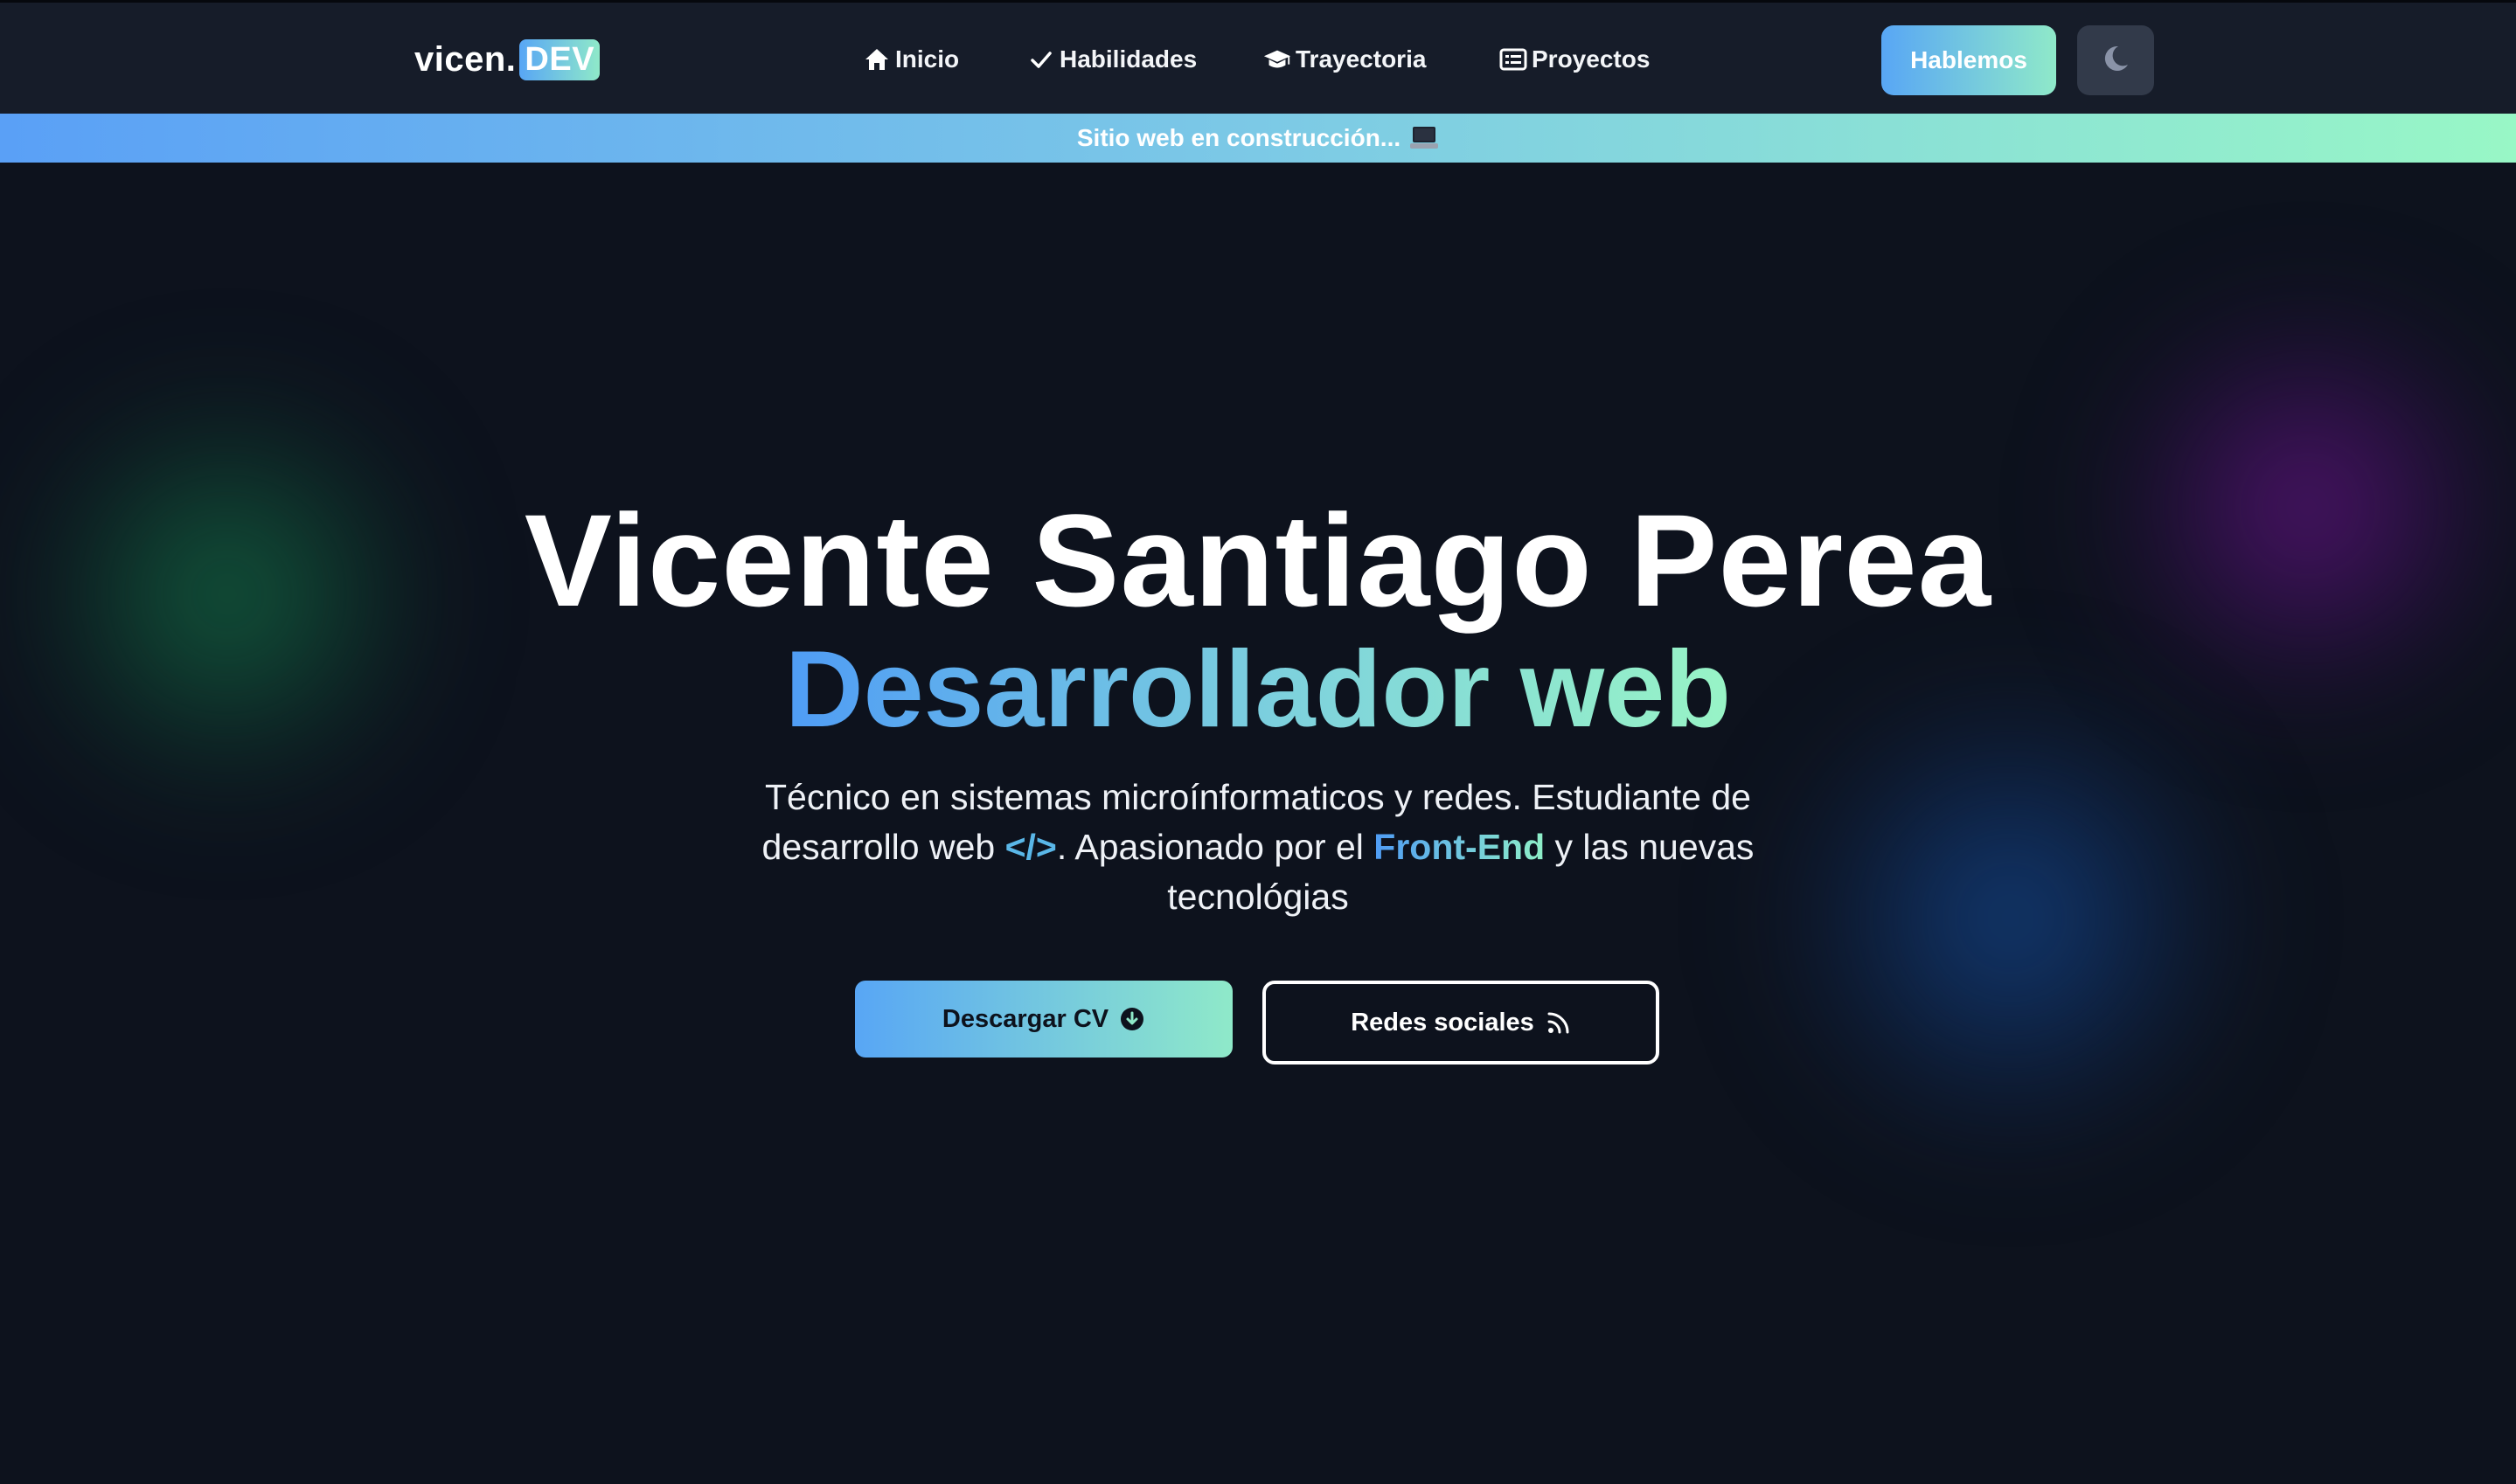 This screenshot has width=2516, height=1484. What do you see at coordinates (1132, 1019) in the screenshot?
I see `download-circle-icon` at bounding box center [1132, 1019].